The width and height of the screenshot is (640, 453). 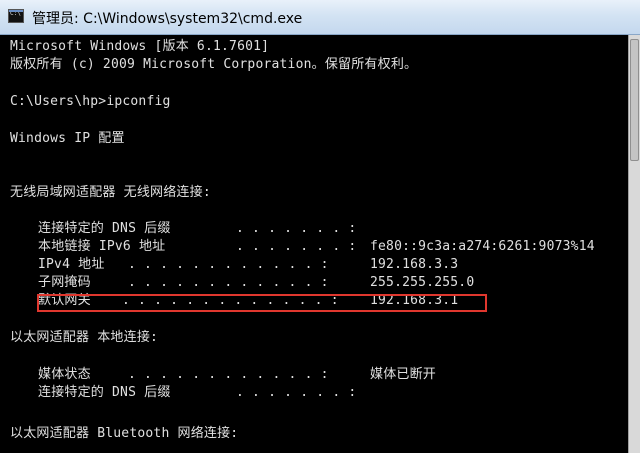 What do you see at coordinates (140, 46) in the screenshot?
I see `version-line: Microsoft Windows [版本 6.1.7601]` at bounding box center [140, 46].